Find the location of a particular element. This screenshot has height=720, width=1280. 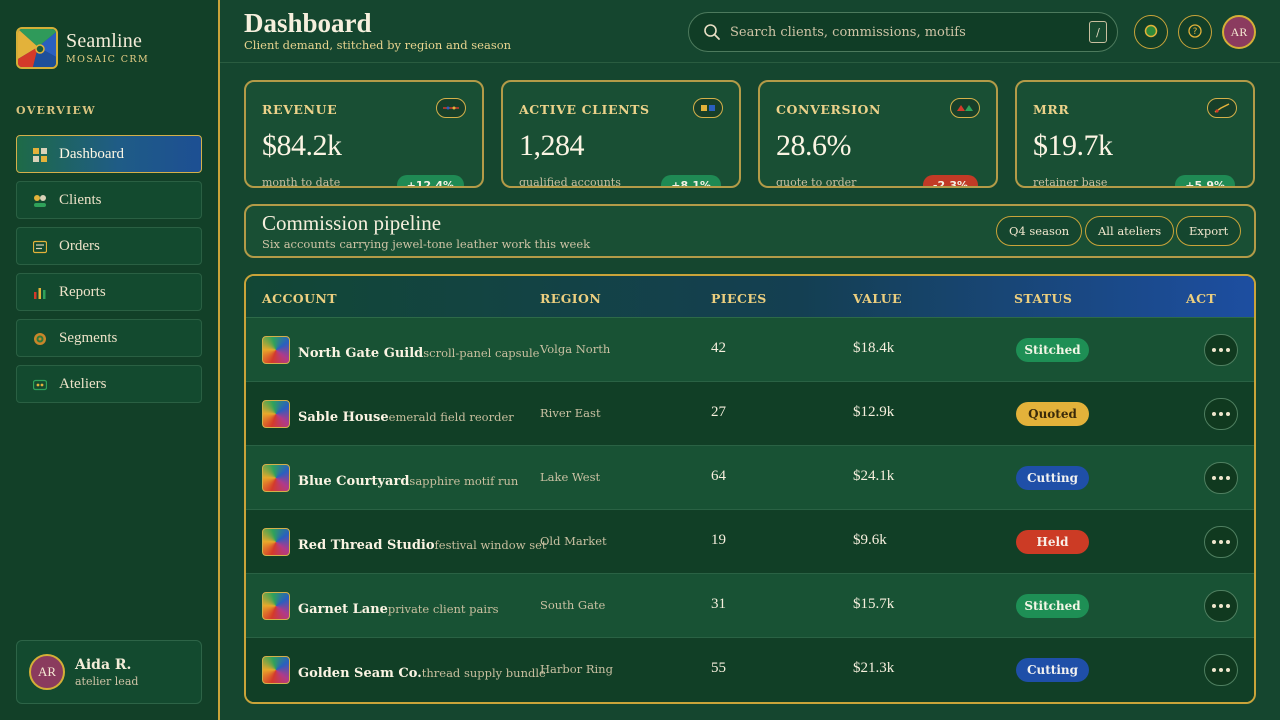

sidebar-item-segments: Segments is located at coordinates (109, 338).